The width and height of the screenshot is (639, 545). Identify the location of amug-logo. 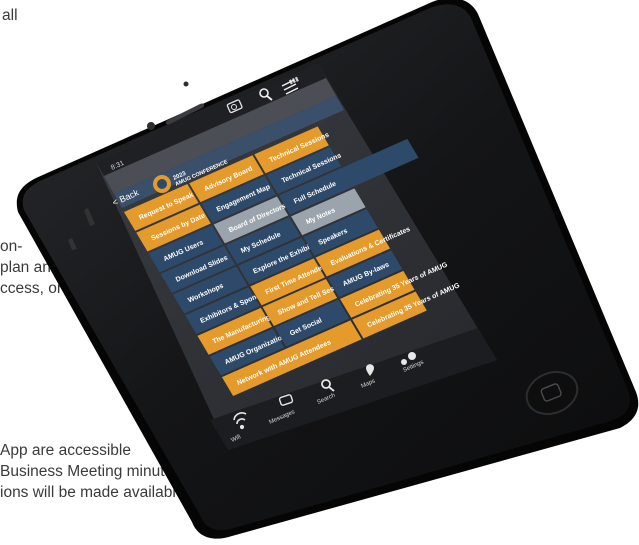
(162, 184).